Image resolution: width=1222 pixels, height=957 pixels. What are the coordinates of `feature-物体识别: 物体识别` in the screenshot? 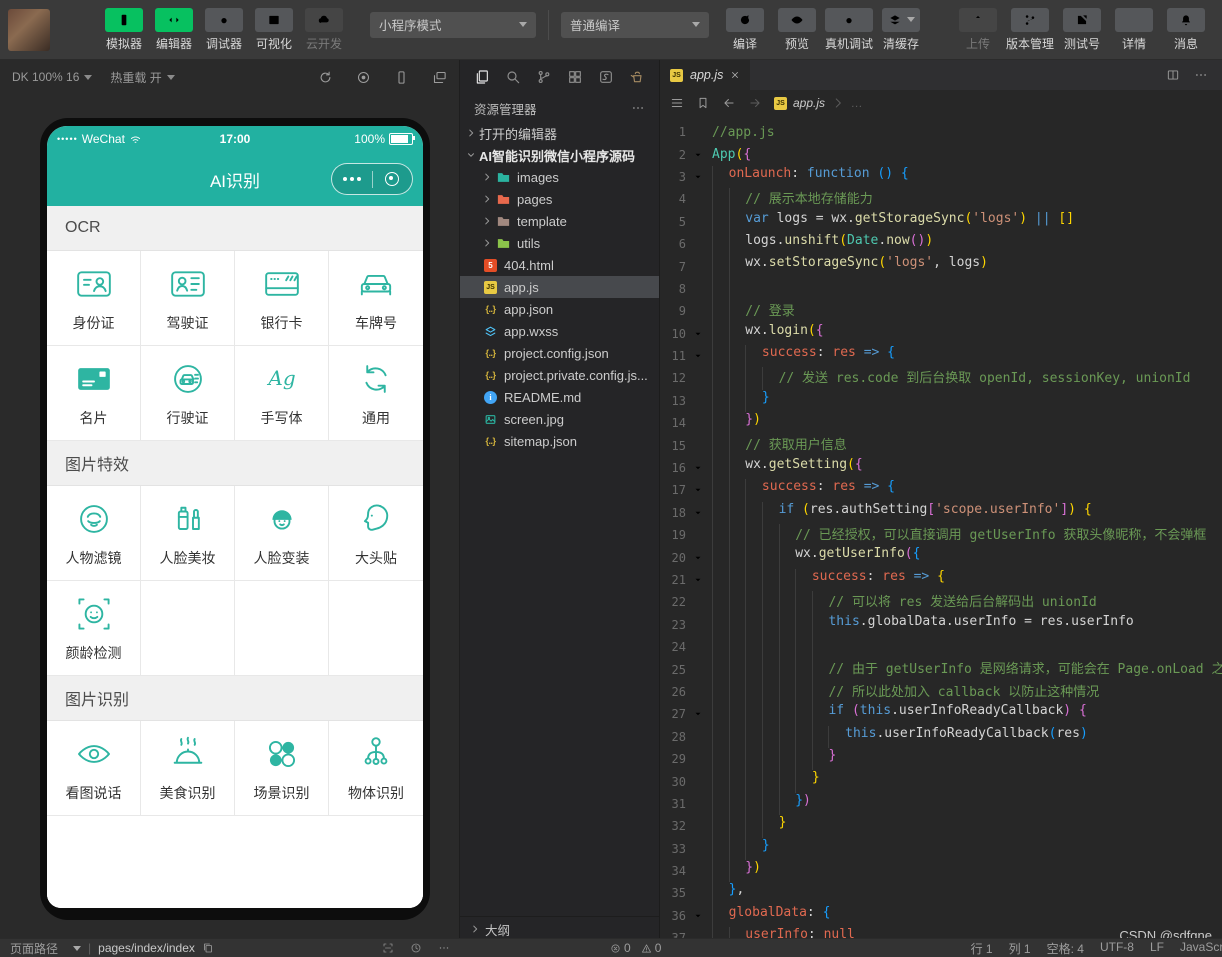 It's located at (376, 768).